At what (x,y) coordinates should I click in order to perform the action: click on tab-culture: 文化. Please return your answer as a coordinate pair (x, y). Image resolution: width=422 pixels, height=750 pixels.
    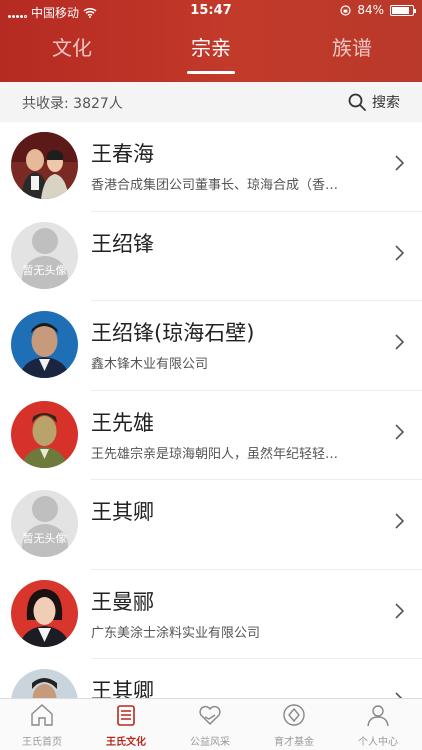
    Looking at the image, I should click on (72, 46).